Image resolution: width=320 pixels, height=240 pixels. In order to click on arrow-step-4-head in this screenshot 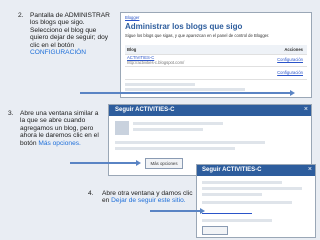, I will do `click(202, 211)`.